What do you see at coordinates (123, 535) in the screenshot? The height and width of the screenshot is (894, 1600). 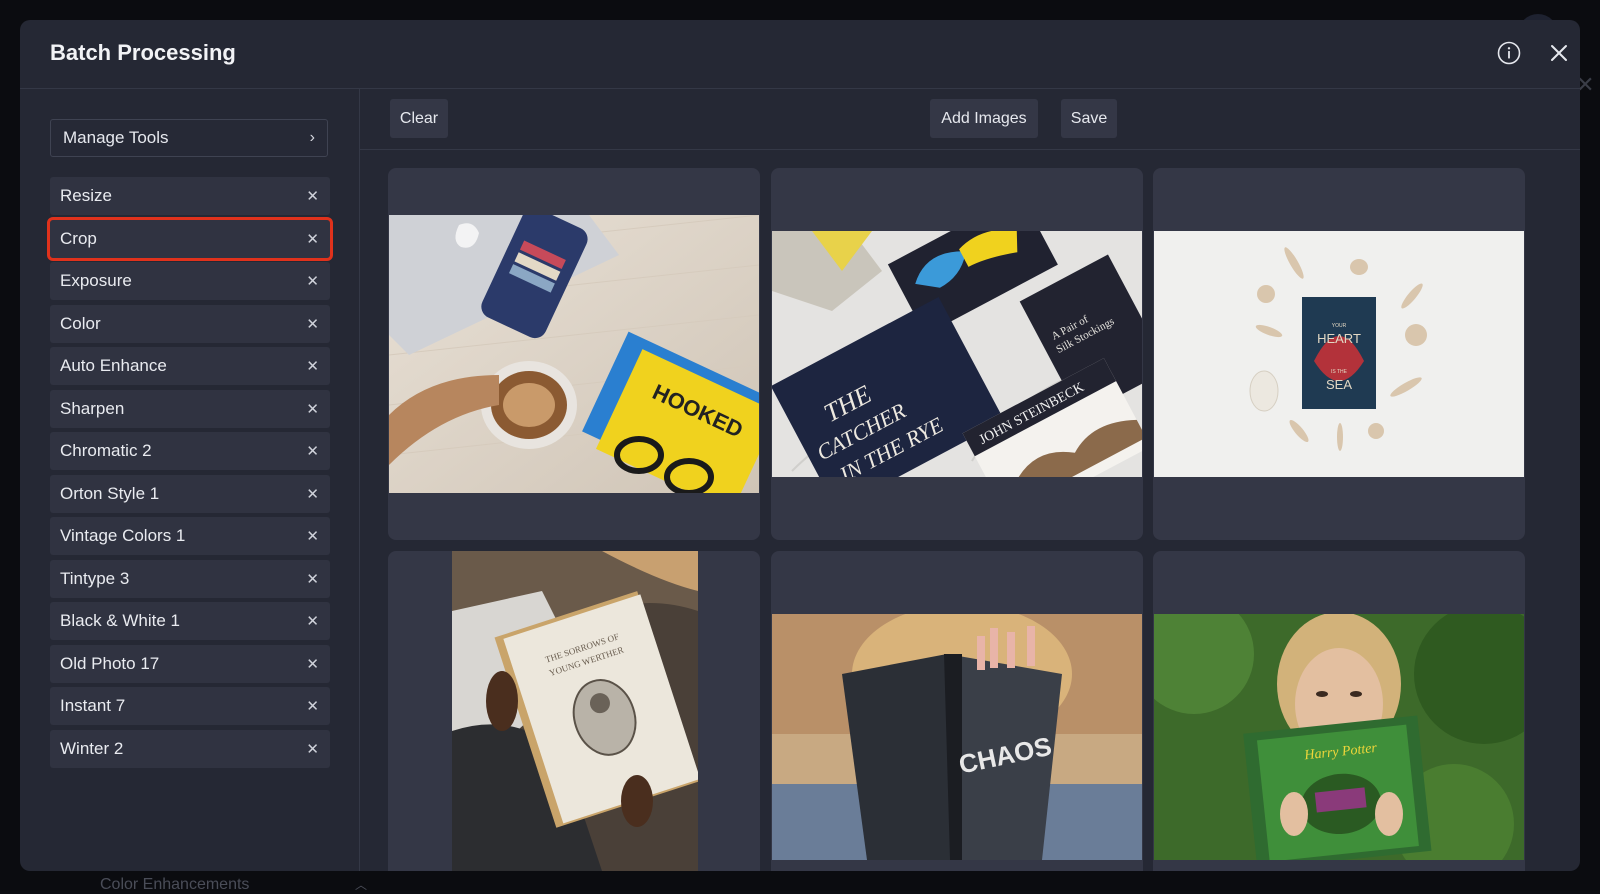 I see `tool-label: Vintage Colors 1` at bounding box center [123, 535].